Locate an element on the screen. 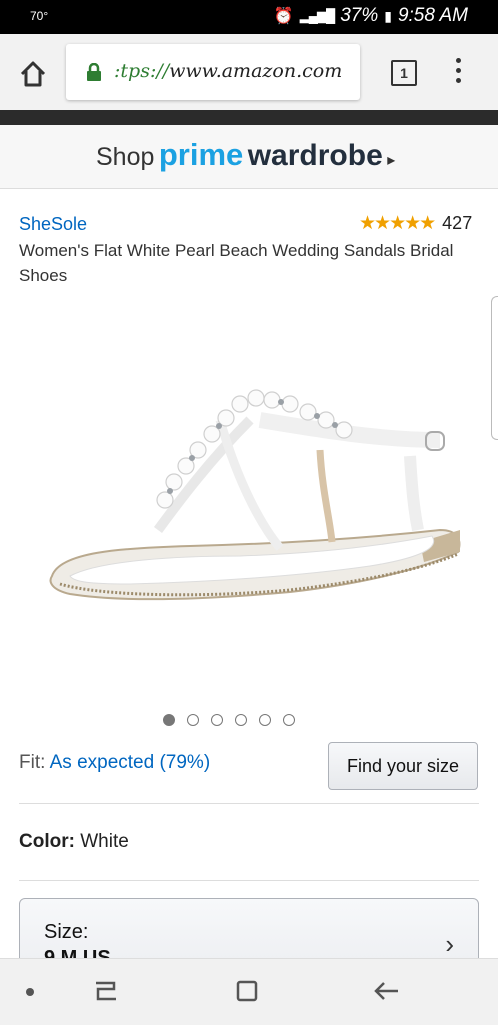 This screenshot has width=498, height=1025. review-count: 427 is located at coordinates (457, 223).